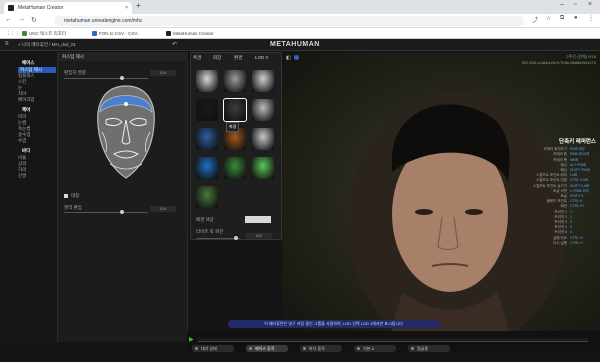 This screenshot has height=362, width=600. Describe the element at coordinates (193, 33) in the screenshot. I see `bookmark-label: MetaHuman Creator` at that location.